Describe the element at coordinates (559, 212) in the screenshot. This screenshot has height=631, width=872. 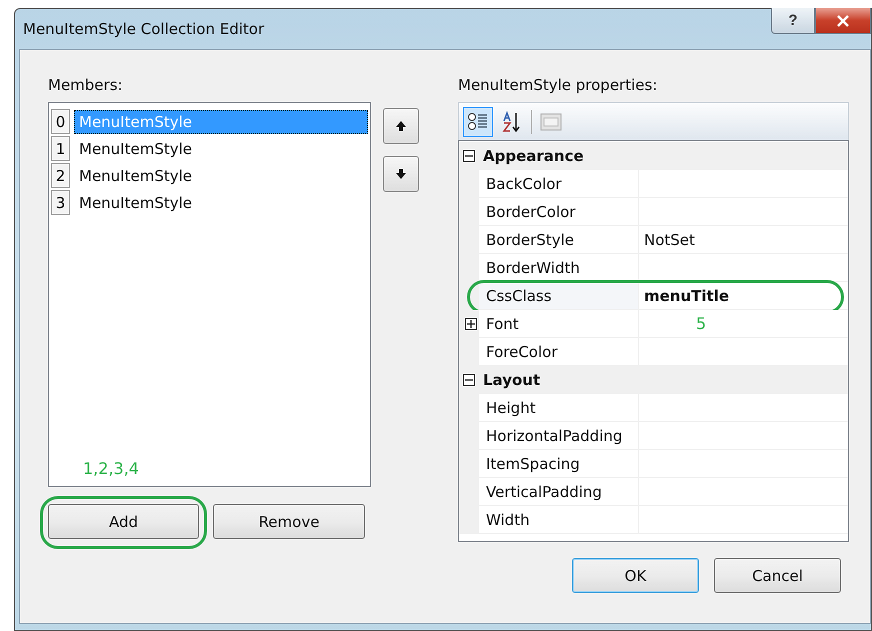
I see `property-name: BorderColor` at that location.